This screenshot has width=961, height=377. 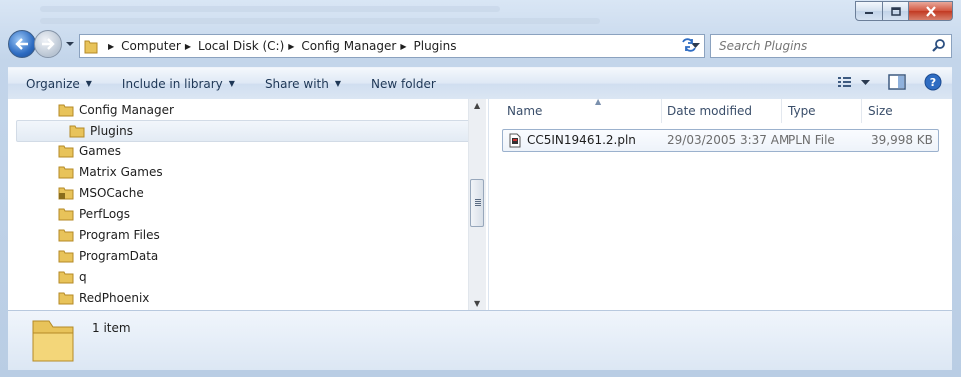 What do you see at coordinates (477, 303) in the screenshot?
I see `scroll-down-icon: ▼` at bounding box center [477, 303].